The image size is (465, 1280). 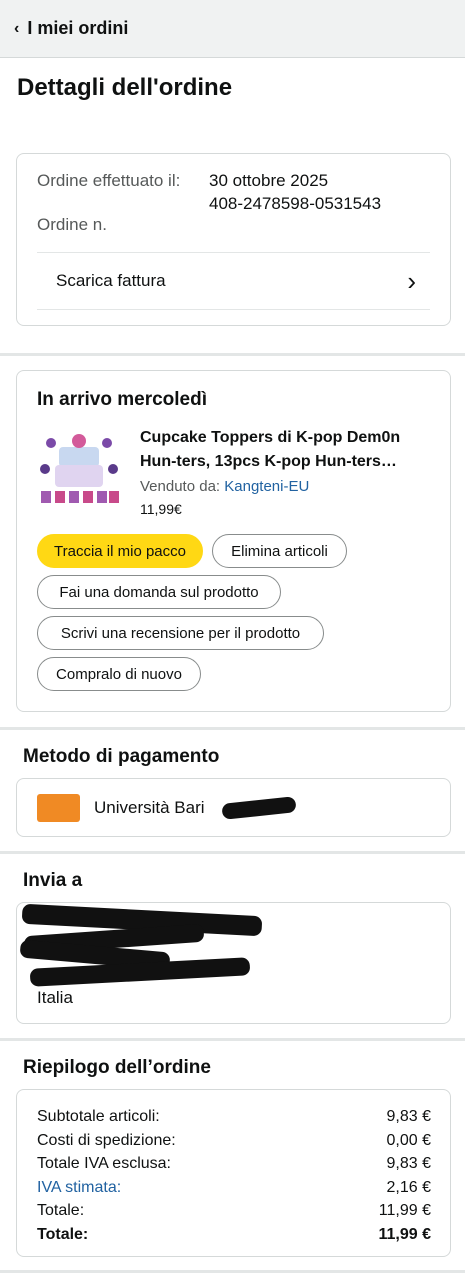 What do you see at coordinates (58, 808) in the screenshot?
I see `card-logo-icon` at bounding box center [58, 808].